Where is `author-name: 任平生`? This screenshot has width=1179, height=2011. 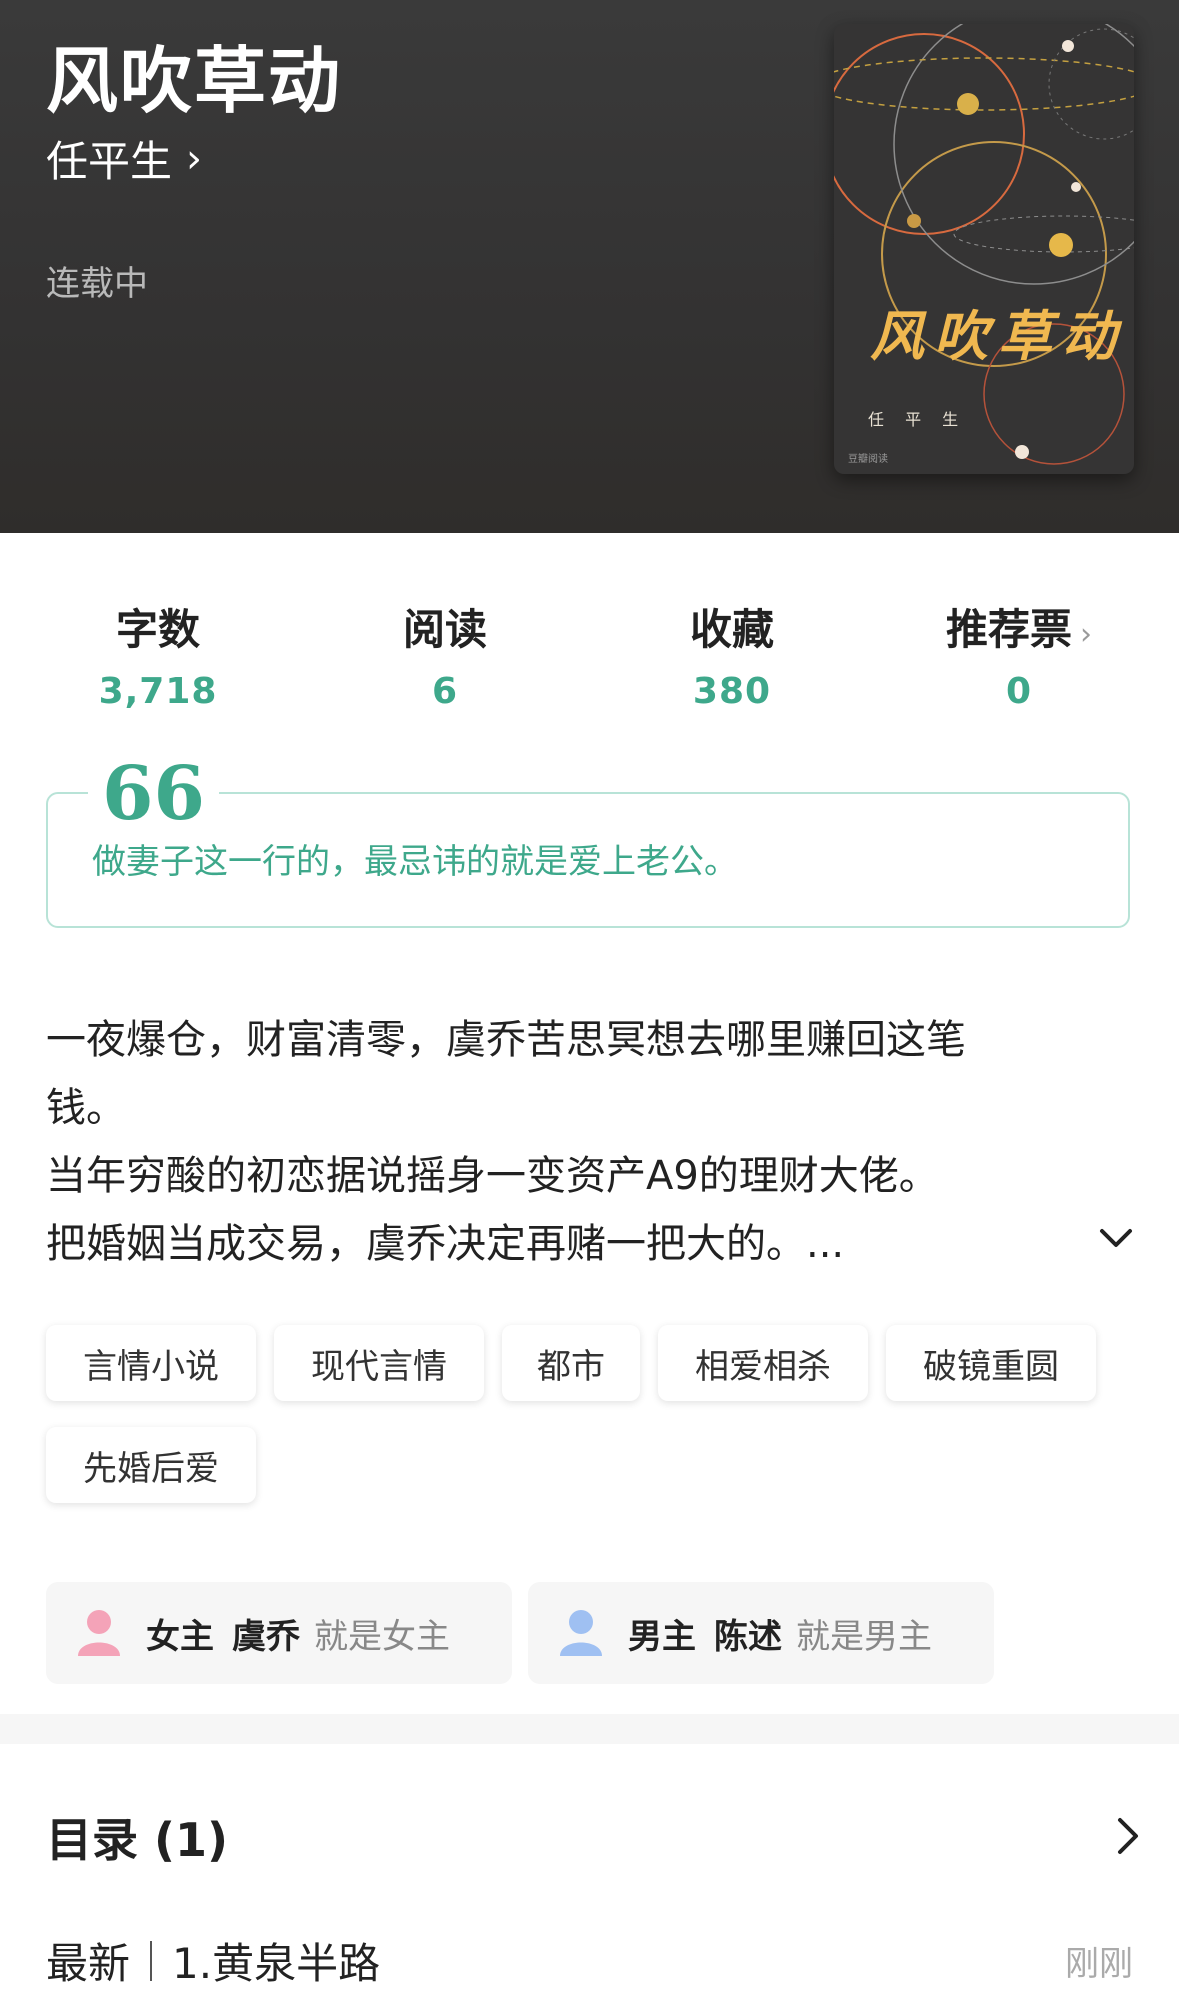 author-name: 任平生 is located at coordinates (109, 161).